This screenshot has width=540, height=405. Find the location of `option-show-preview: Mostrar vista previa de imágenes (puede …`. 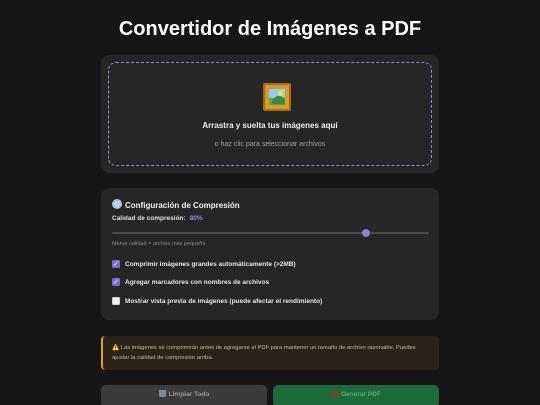

option-show-preview: Mostrar vista previa de imágenes (puede … is located at coordinates (217, 301).